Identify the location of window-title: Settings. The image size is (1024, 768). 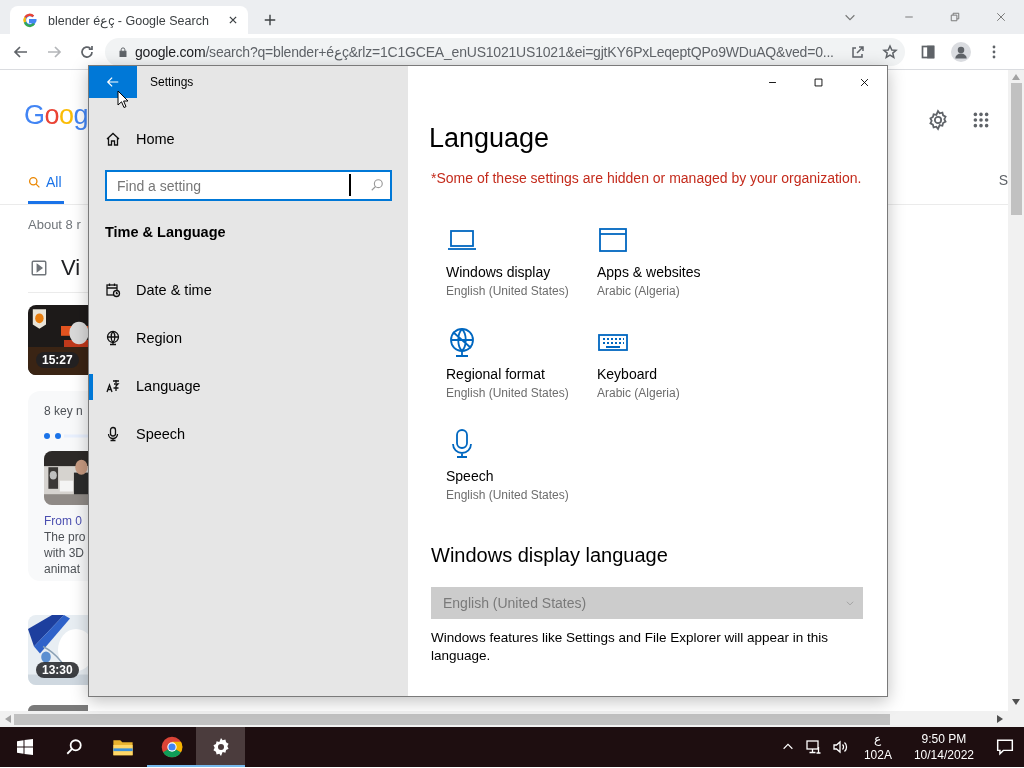
(172, 82).